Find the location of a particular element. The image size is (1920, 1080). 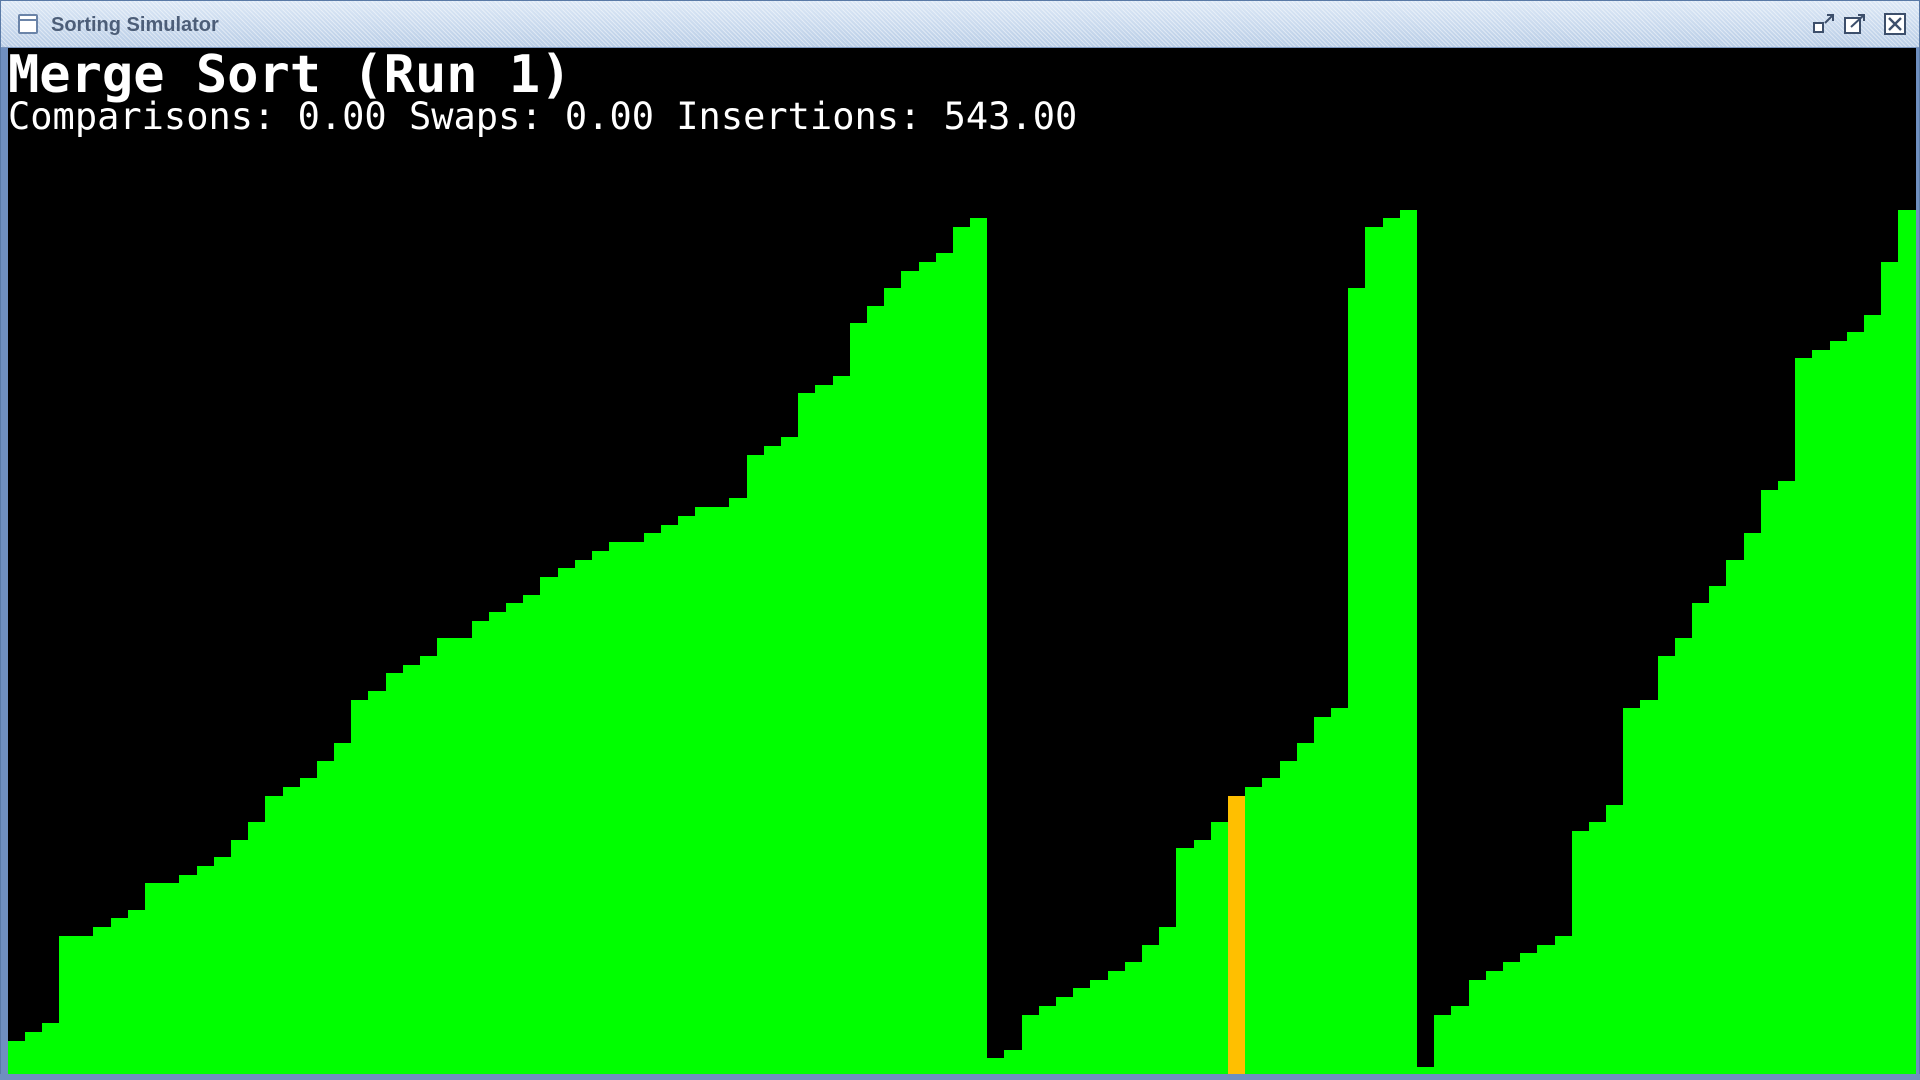

close-button is located at coordinates (1895, 24).